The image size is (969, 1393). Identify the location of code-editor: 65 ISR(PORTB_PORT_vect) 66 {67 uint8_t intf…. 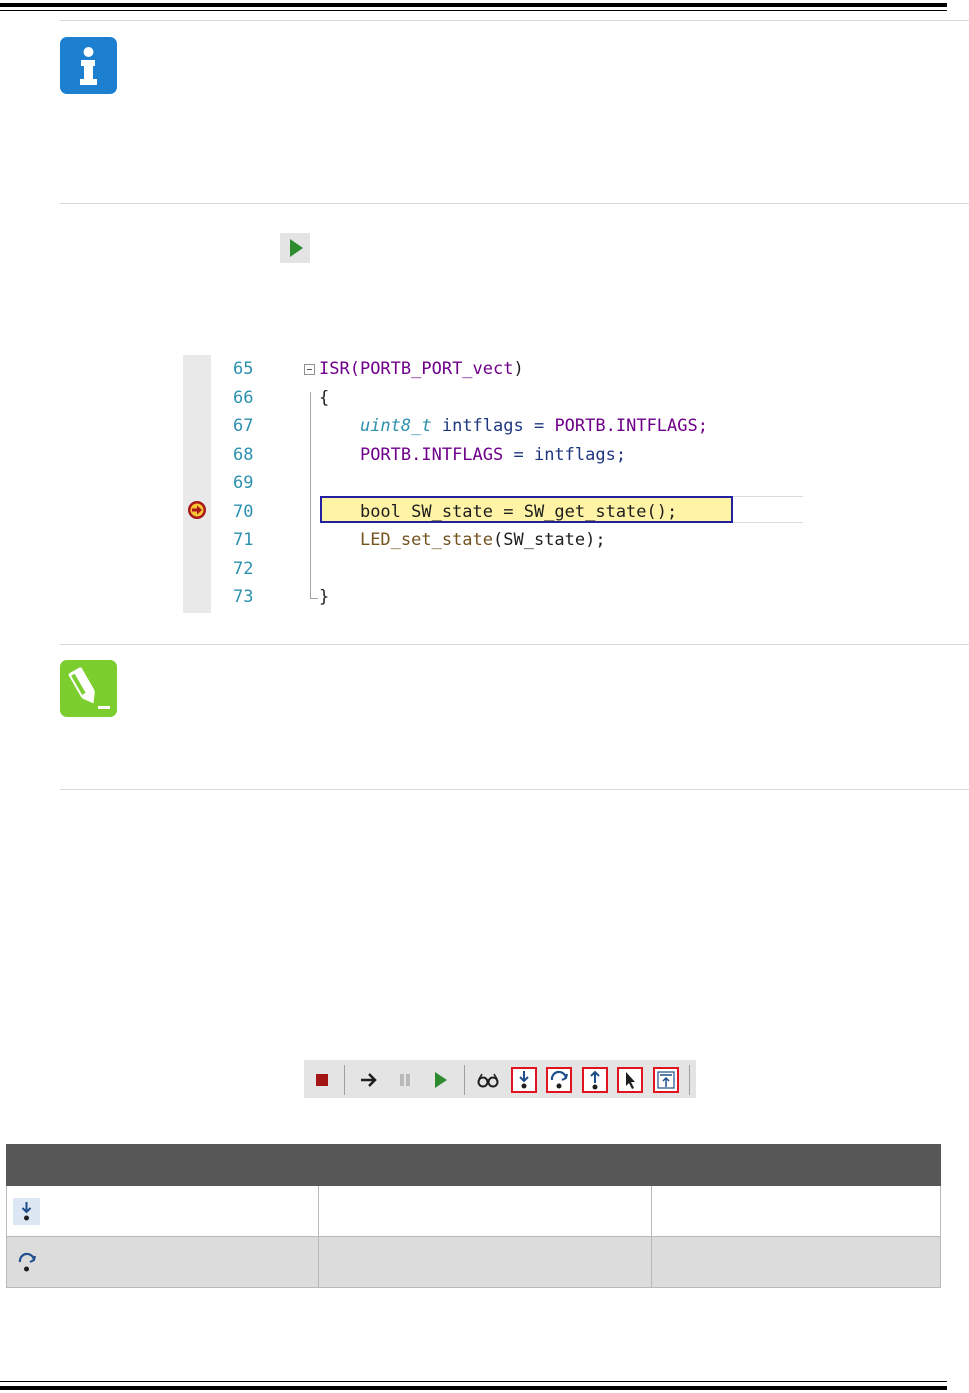
(495, 484).